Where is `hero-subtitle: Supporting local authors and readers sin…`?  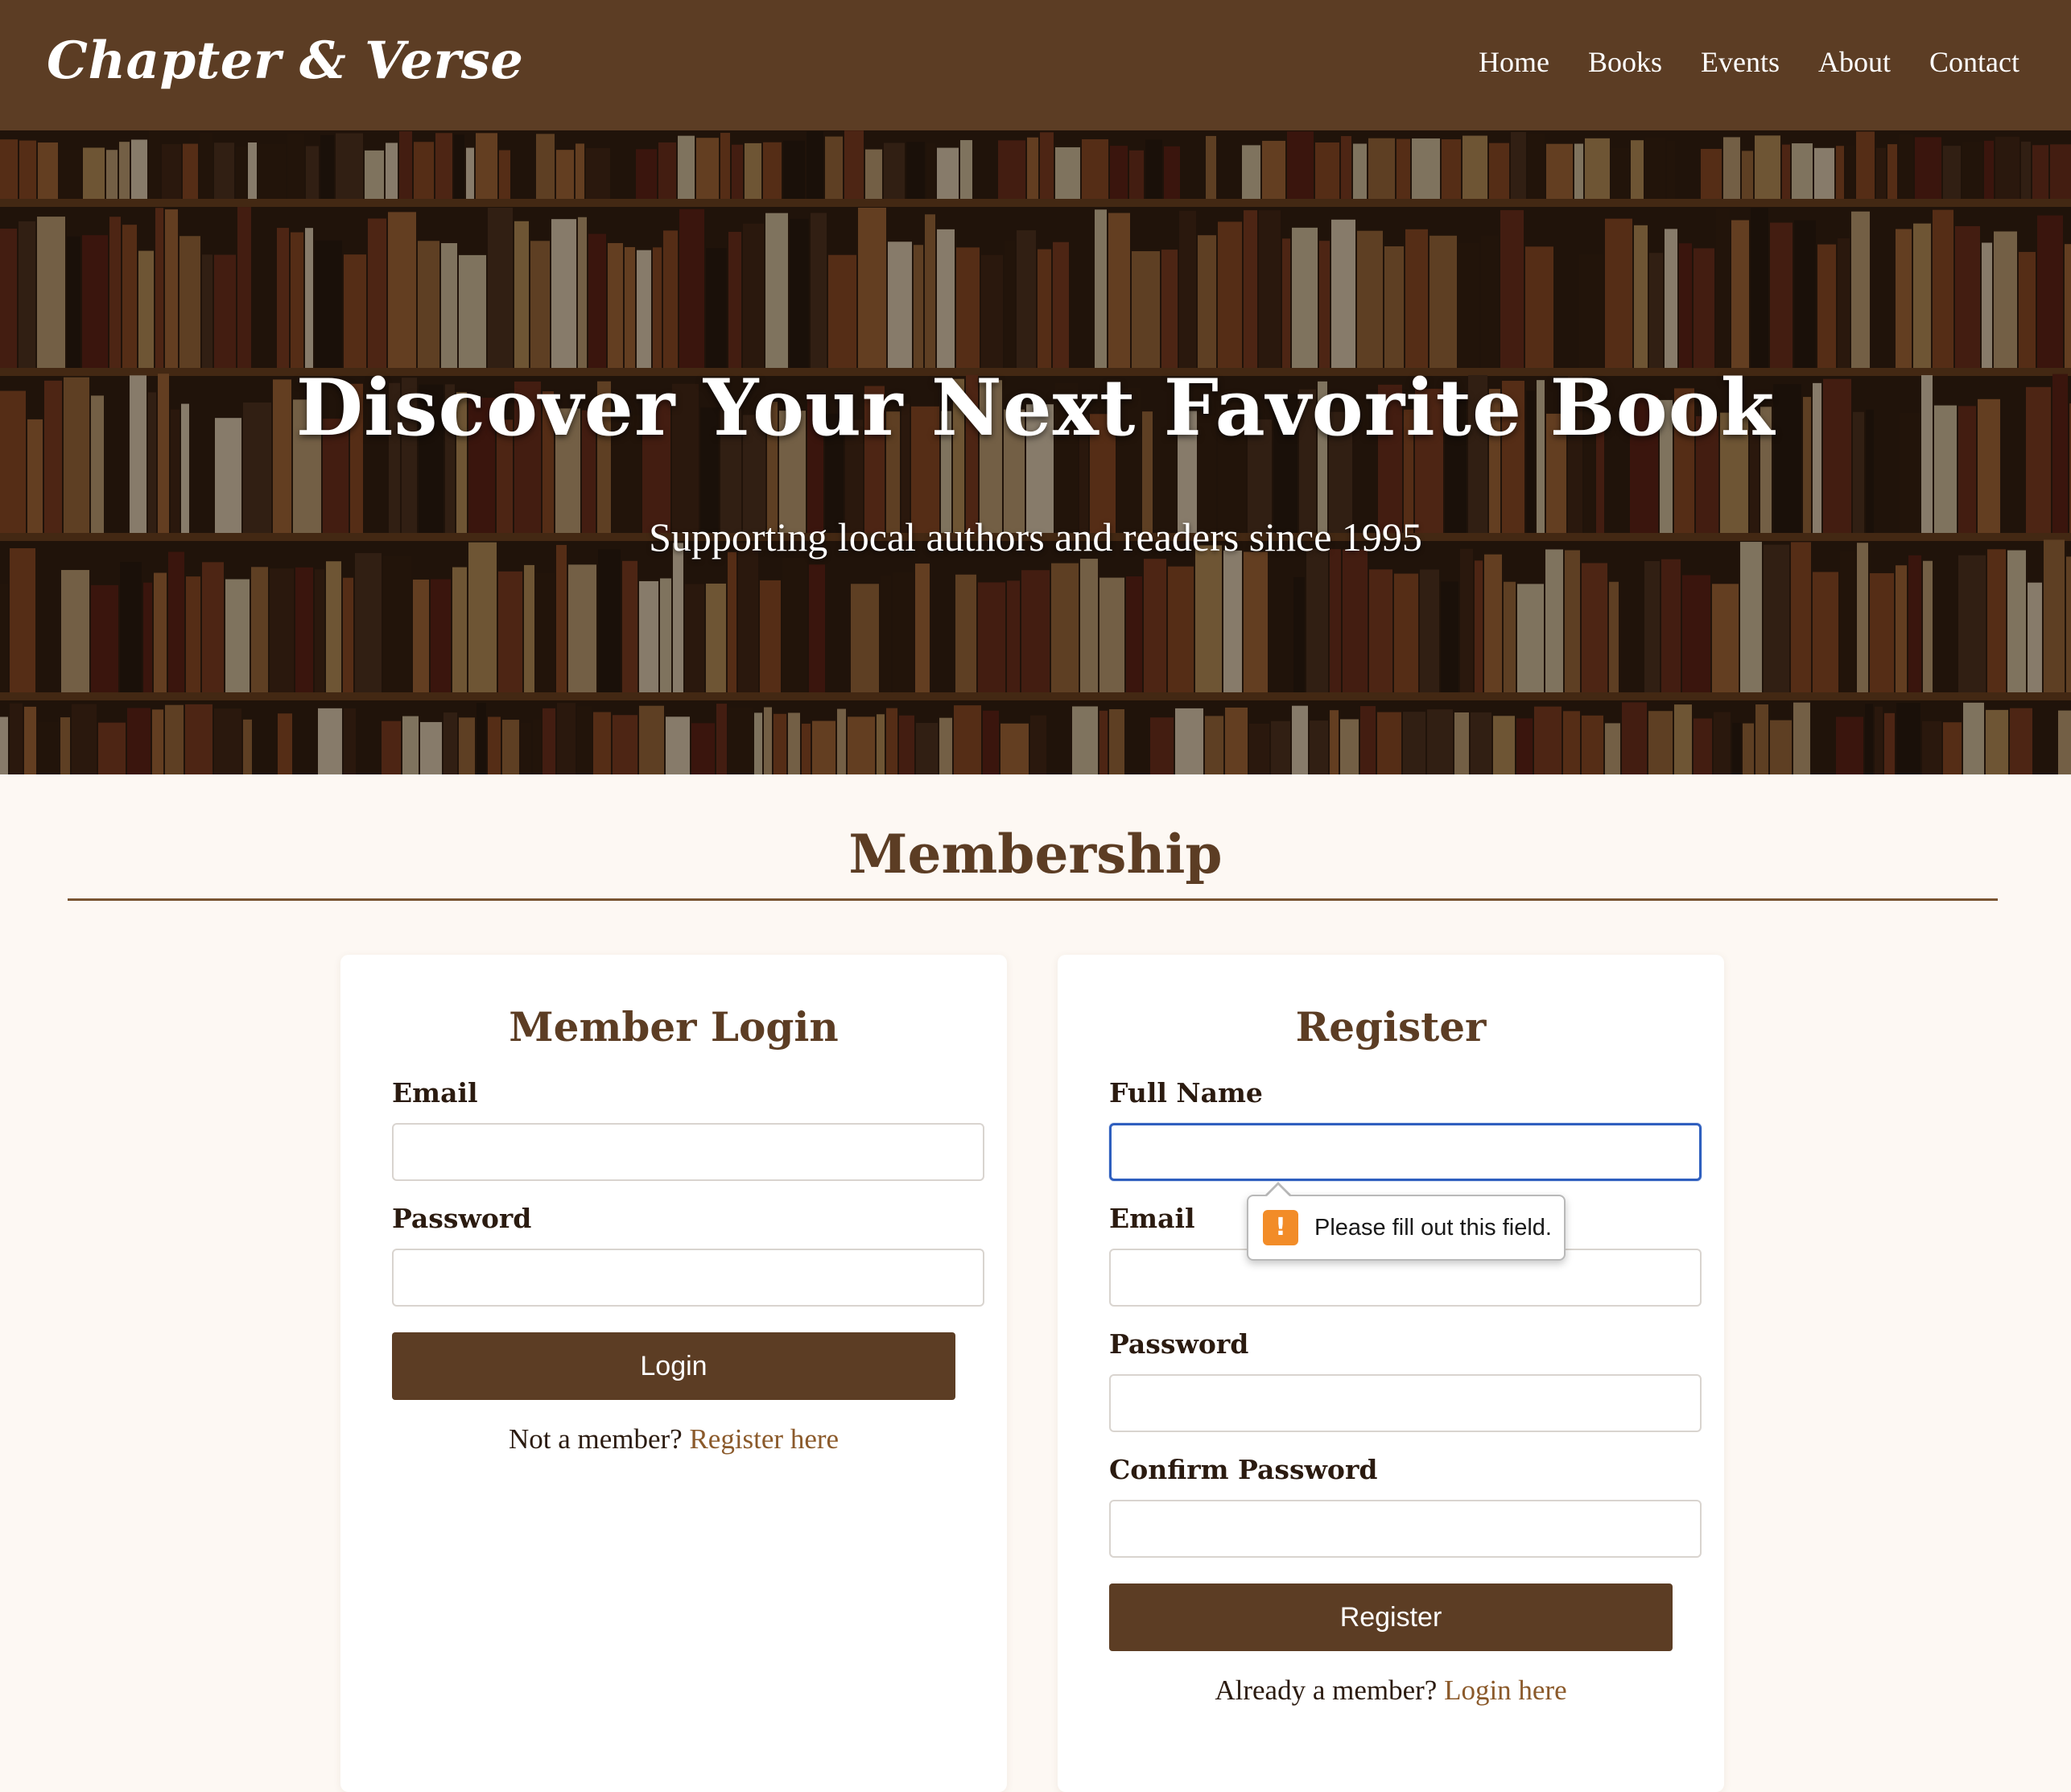 hero-subtitle: Supporting local authors and readers sin… is located at coordinates (1035, 536).